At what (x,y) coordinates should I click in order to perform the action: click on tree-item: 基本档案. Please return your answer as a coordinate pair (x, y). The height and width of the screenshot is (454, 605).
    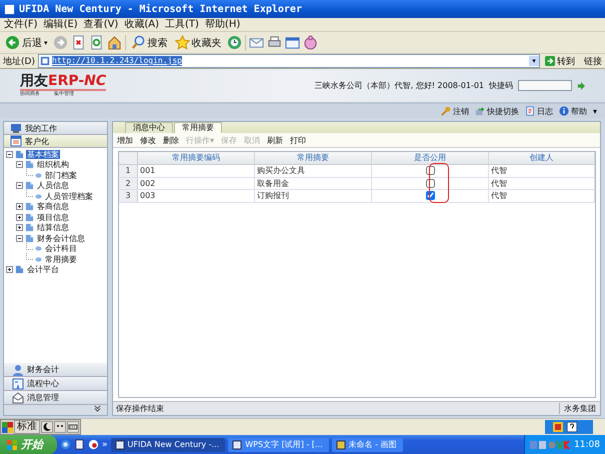
    Looking at the image, I should click on (43, 154).